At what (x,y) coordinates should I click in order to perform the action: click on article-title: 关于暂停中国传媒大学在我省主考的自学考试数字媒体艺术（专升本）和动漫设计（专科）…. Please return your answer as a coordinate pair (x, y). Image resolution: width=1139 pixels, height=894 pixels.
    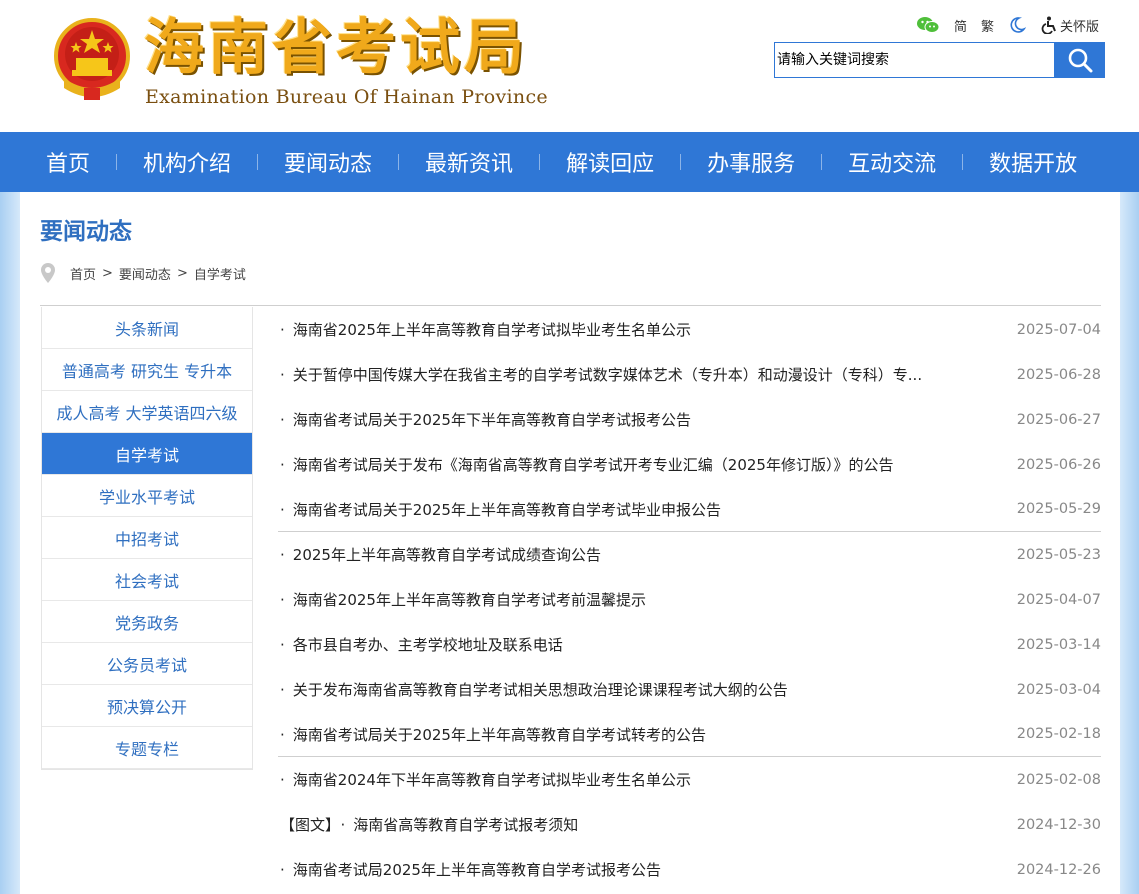
    Looking at the image, I should click on (607, 375).